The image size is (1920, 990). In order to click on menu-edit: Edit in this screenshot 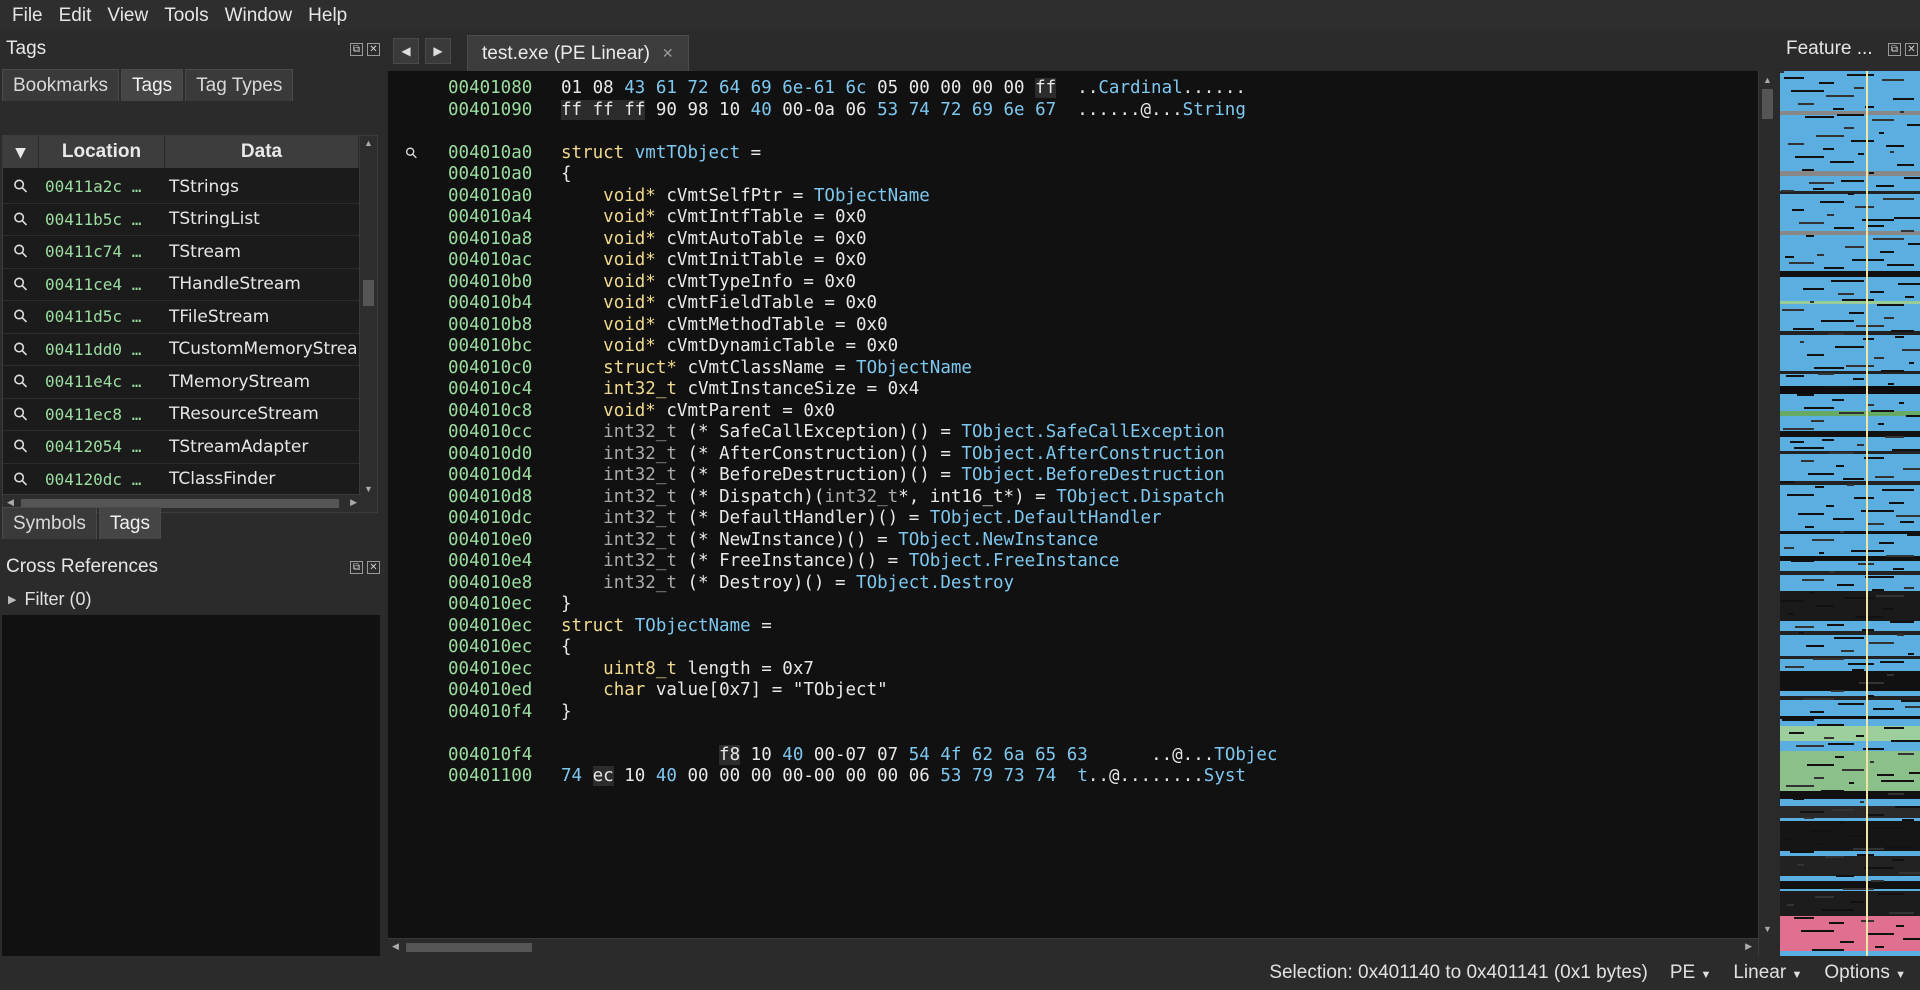, I will do `click(75, 15)`.